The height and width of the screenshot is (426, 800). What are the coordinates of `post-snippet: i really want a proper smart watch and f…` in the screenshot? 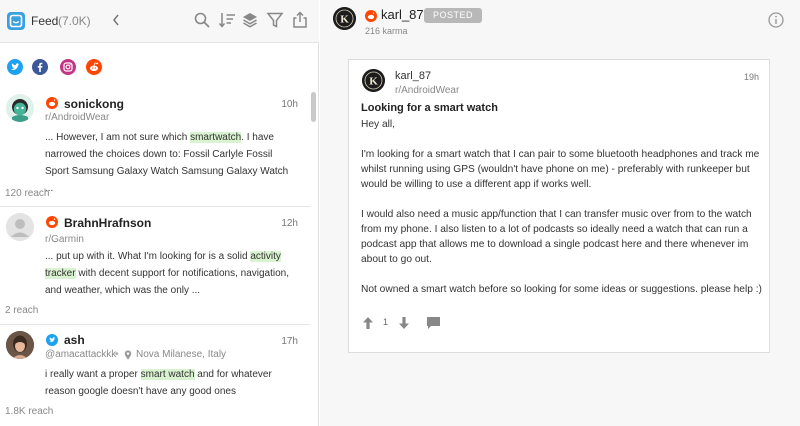 It's located at (160, 383).